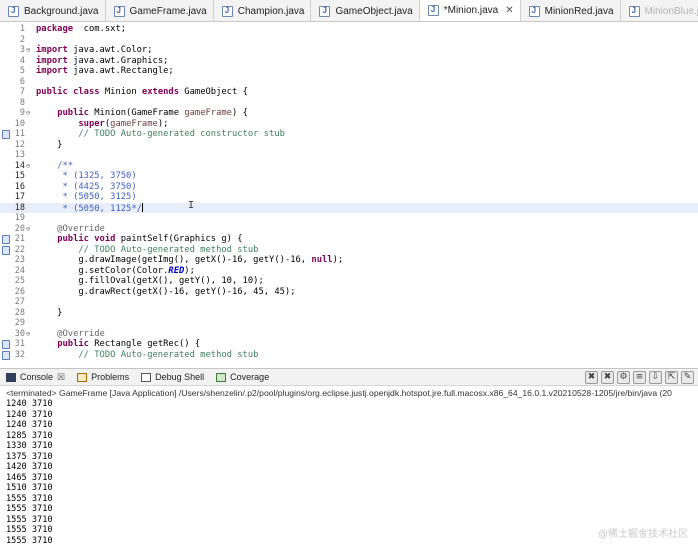 The width and height of the screenshot is (698, 546). I want to click on editor-tab: MinionRed.java, so click(571, 10).